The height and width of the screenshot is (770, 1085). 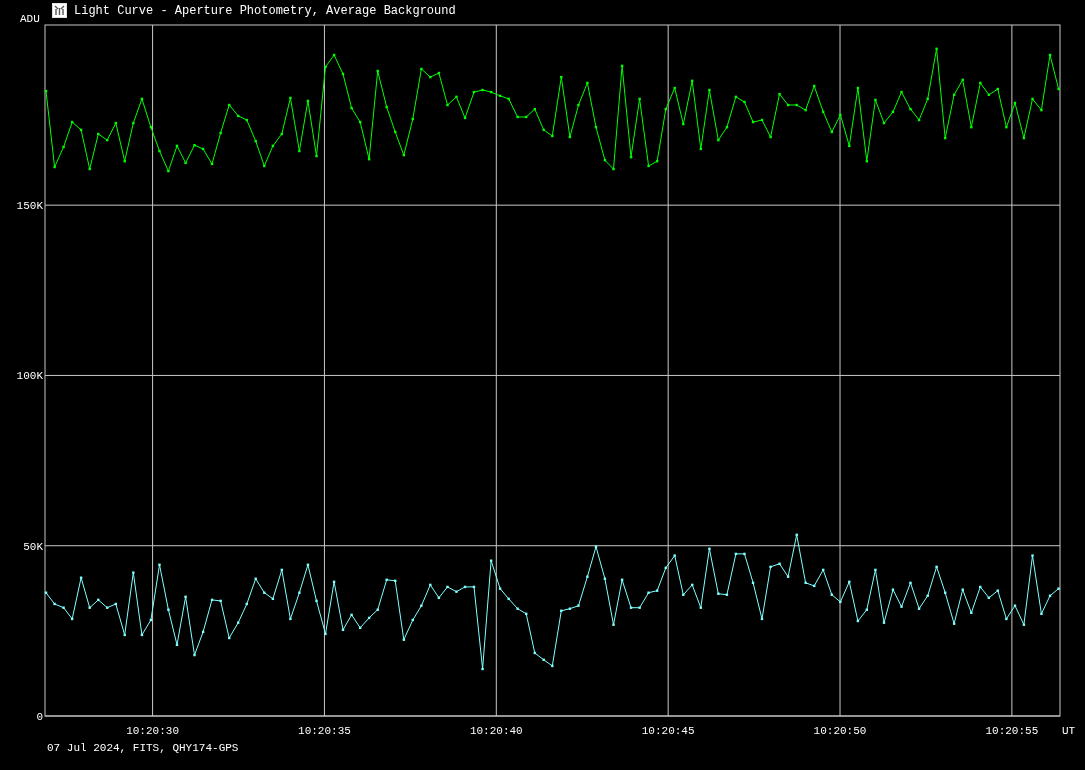 What do you see at coordinates (39, 717) in the screenshot?
I see `y-tick-label: 0` at bounding box center [39, 717].